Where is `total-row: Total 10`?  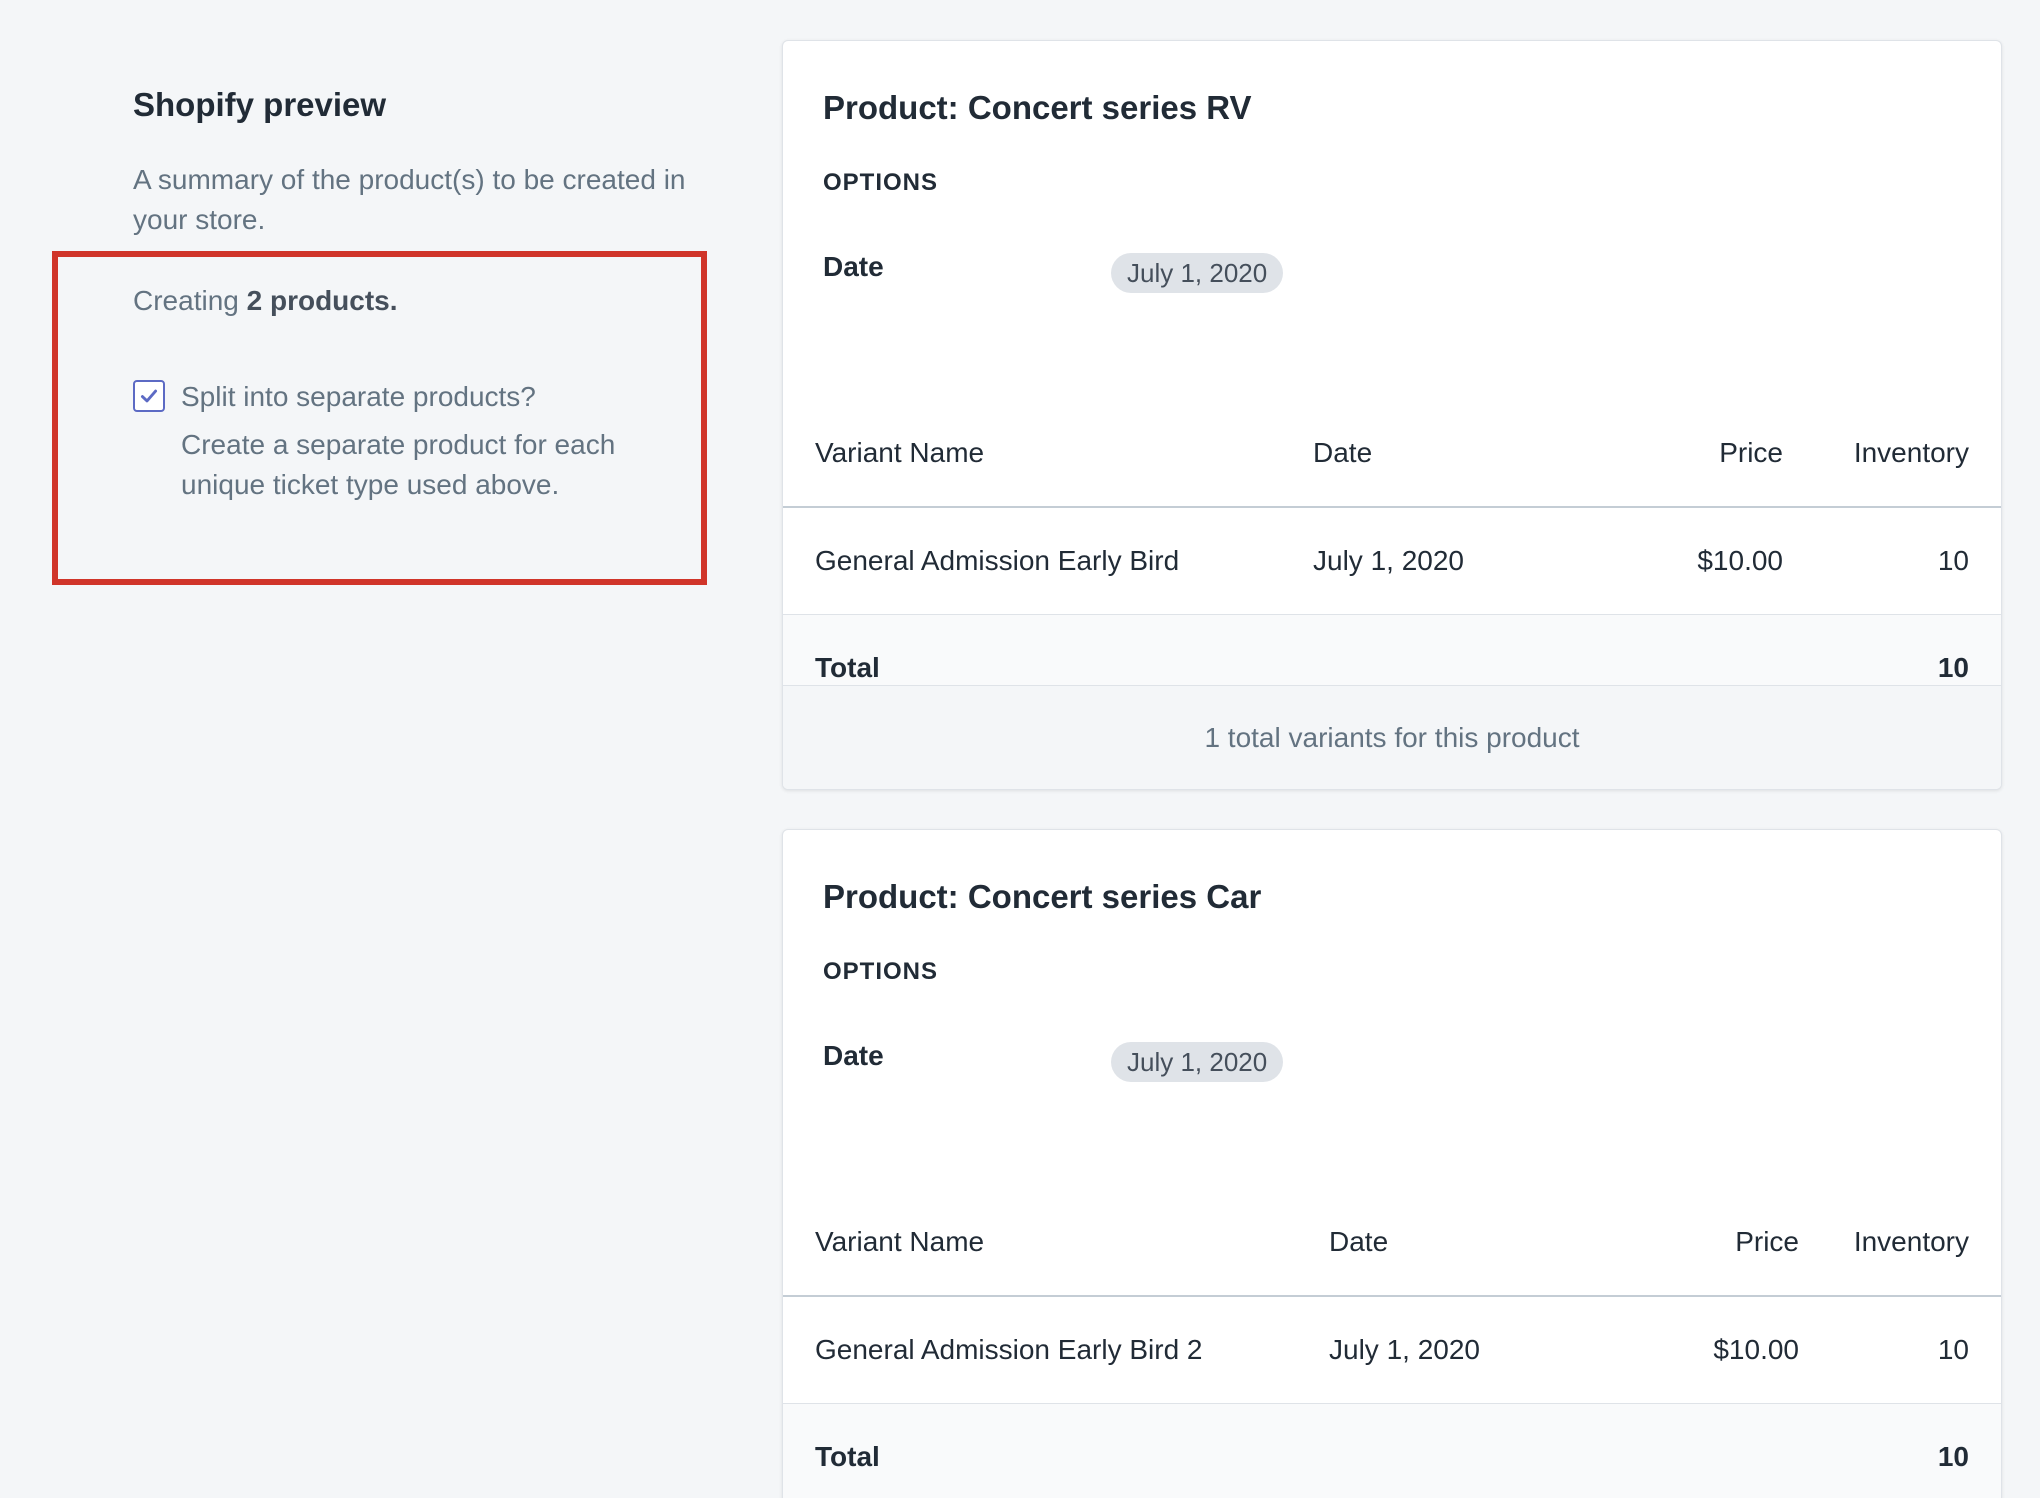 total-row: Total 10 is located at coordinates (1392, 1450).